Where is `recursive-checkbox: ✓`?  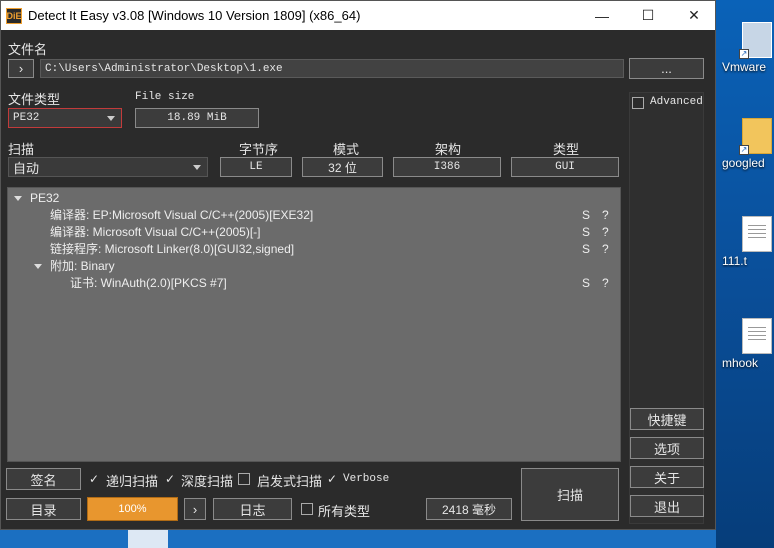
recursive-checkbox: ✓ is located at coordinates (94, 479).